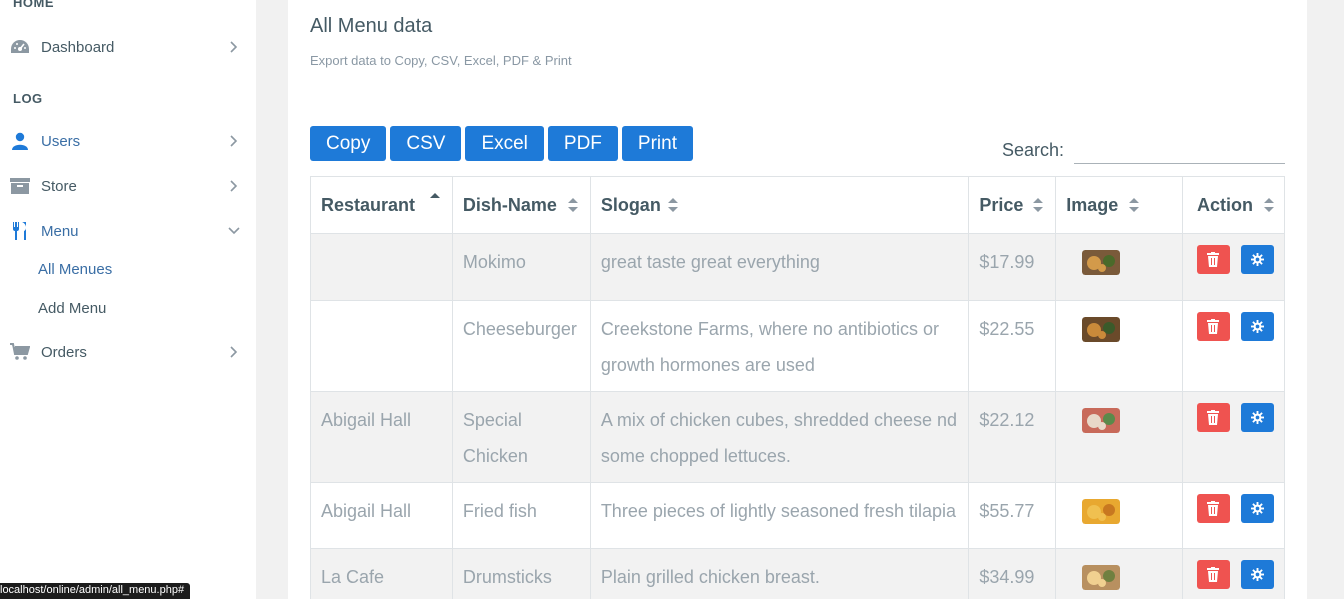 The width and height of the screenshot is (1344, 599). Describe the element at coordinates (426, 143) in the screenshot. I see `csv-button: CSV` at that location.